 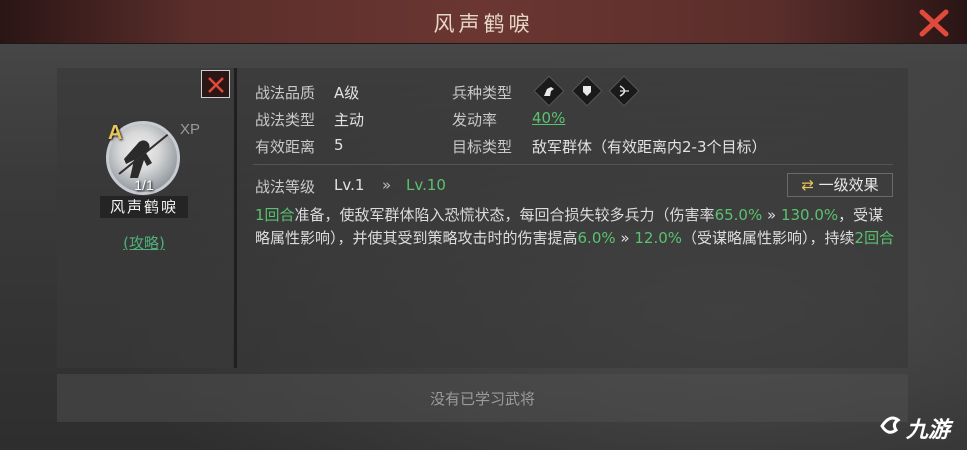 I want to click on watermark-text: 九游, so click(x=928, y=430).